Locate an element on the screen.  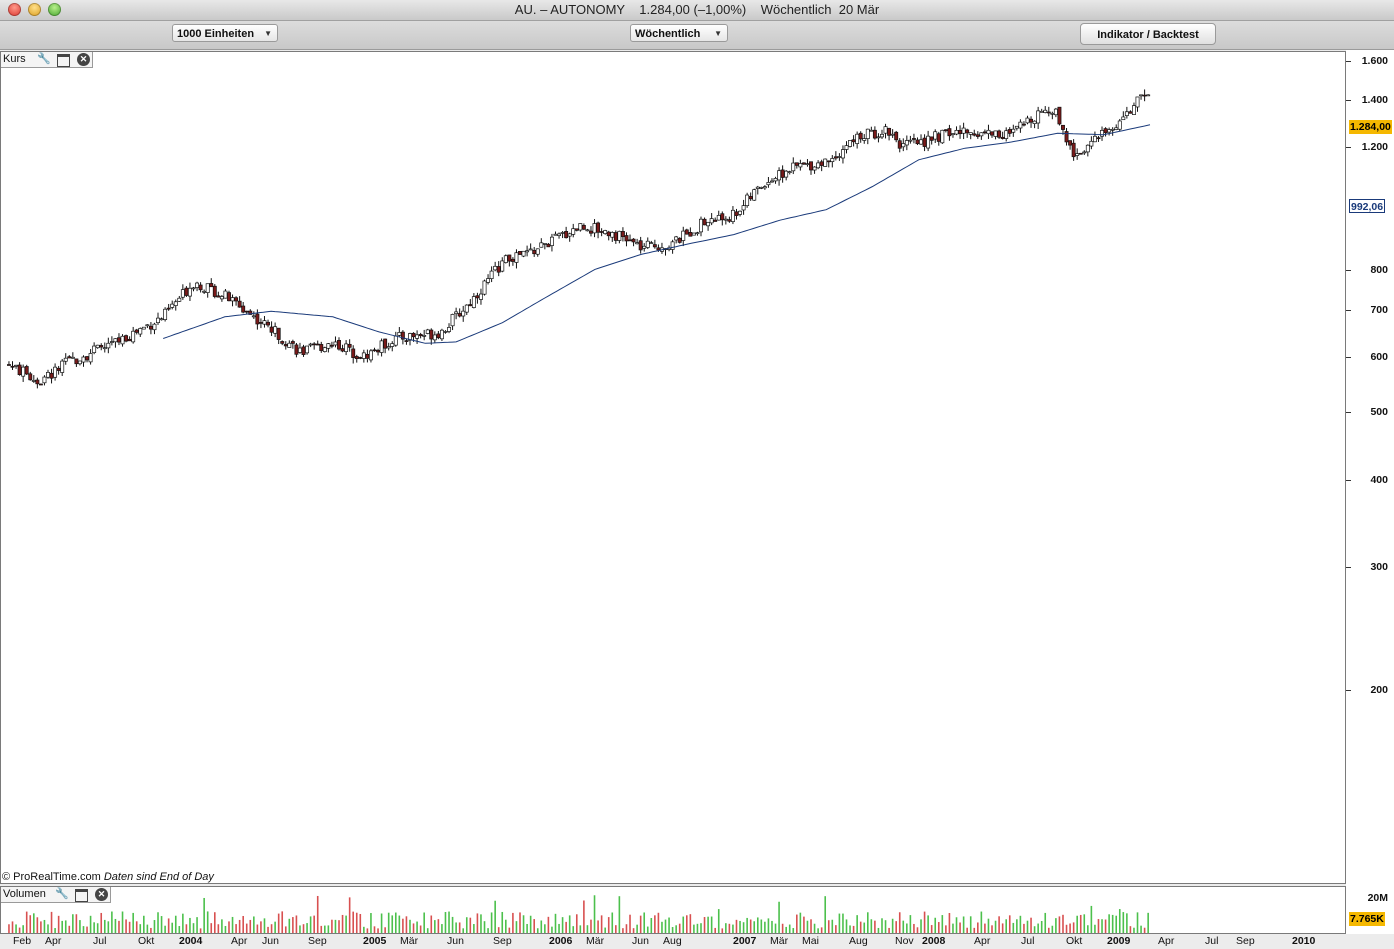
period-select: Wöchentlich ▼ is located at coordinates (679, 33).